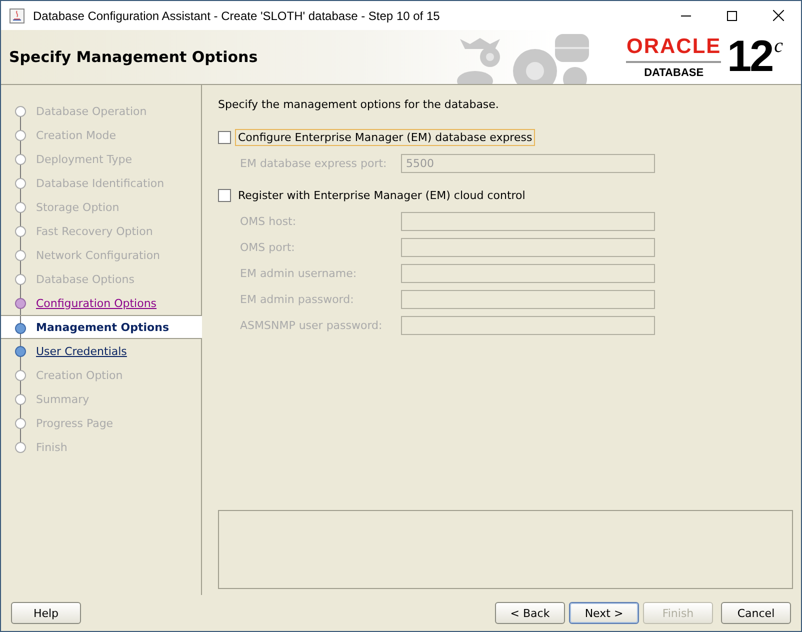 This screenshot has width=802, height=632. What do you see at coordinates (133, 57) in the screenshot?
I see `page-title: Specify Management Options` at bounding box center [133, 57].